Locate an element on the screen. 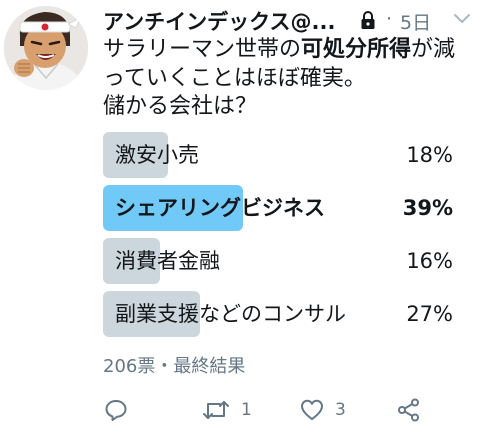 The image size is (480, 437). tweet-text-line-1: サラリーマン世帯の可処分所得が減 is located at coordinates (288, 50).